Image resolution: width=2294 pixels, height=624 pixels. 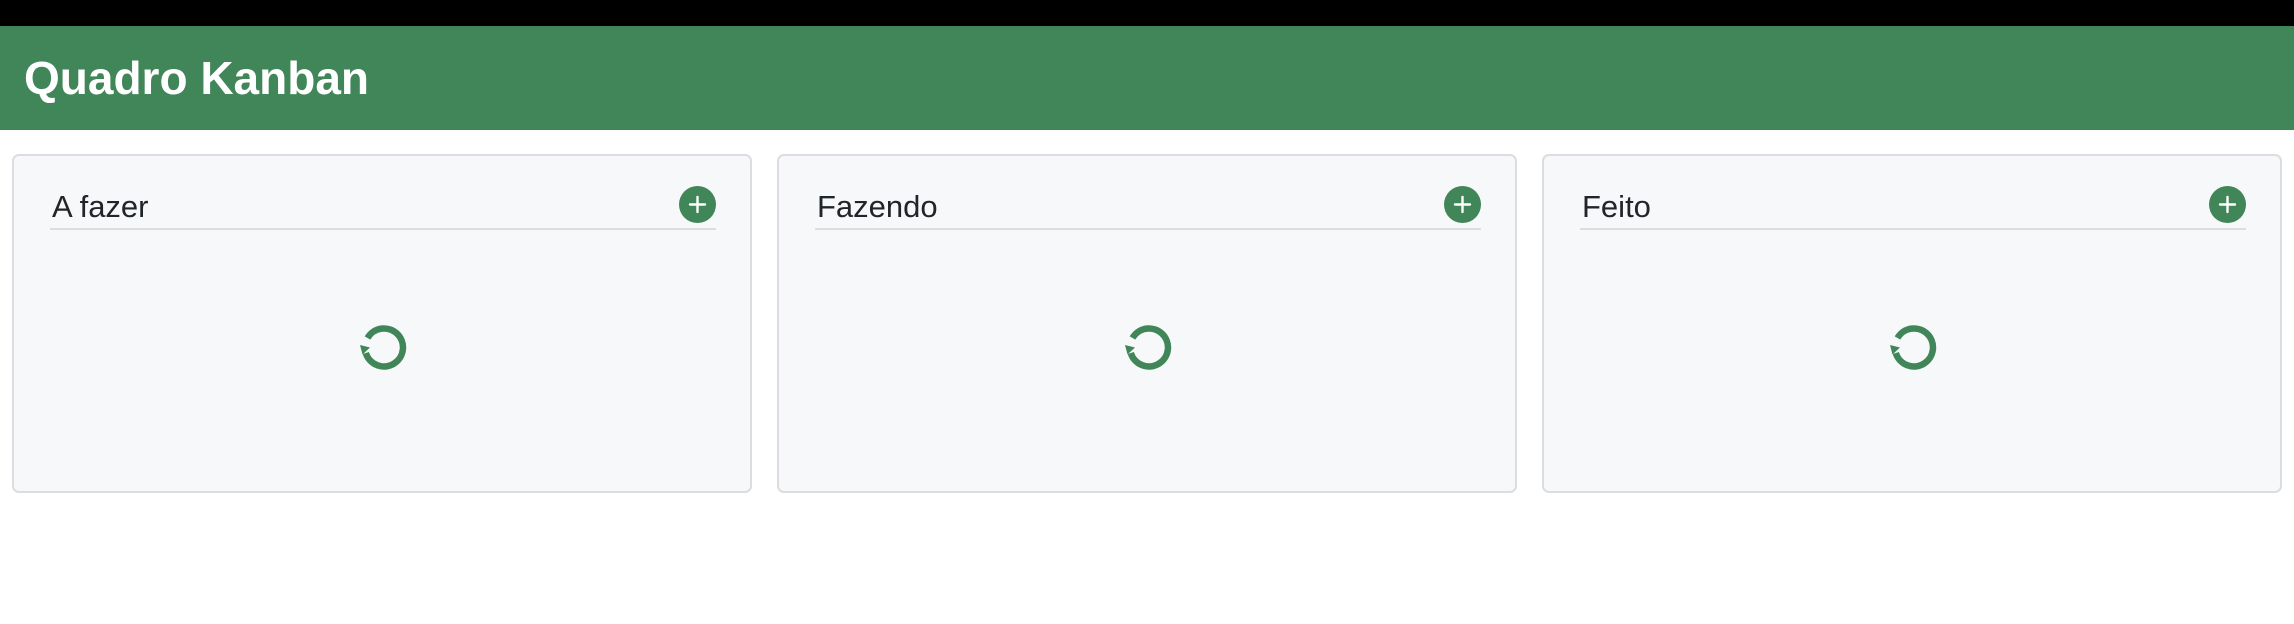 What do you see at coordinates (877, 206) in the screenshot?
I see `column-title: Fazendo` at bounding box center [877, 206].